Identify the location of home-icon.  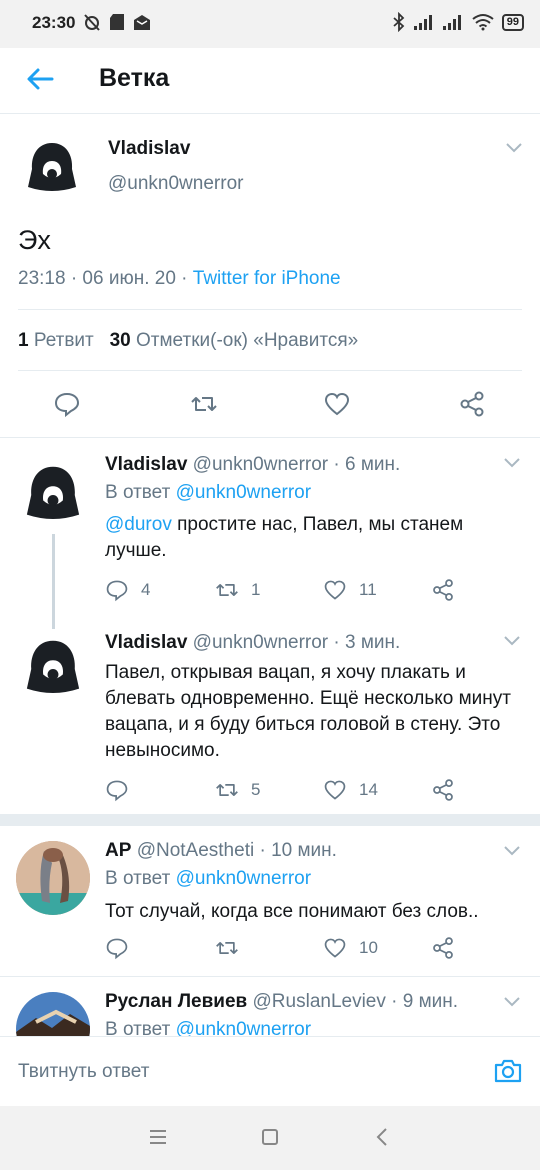
(270, 1137).